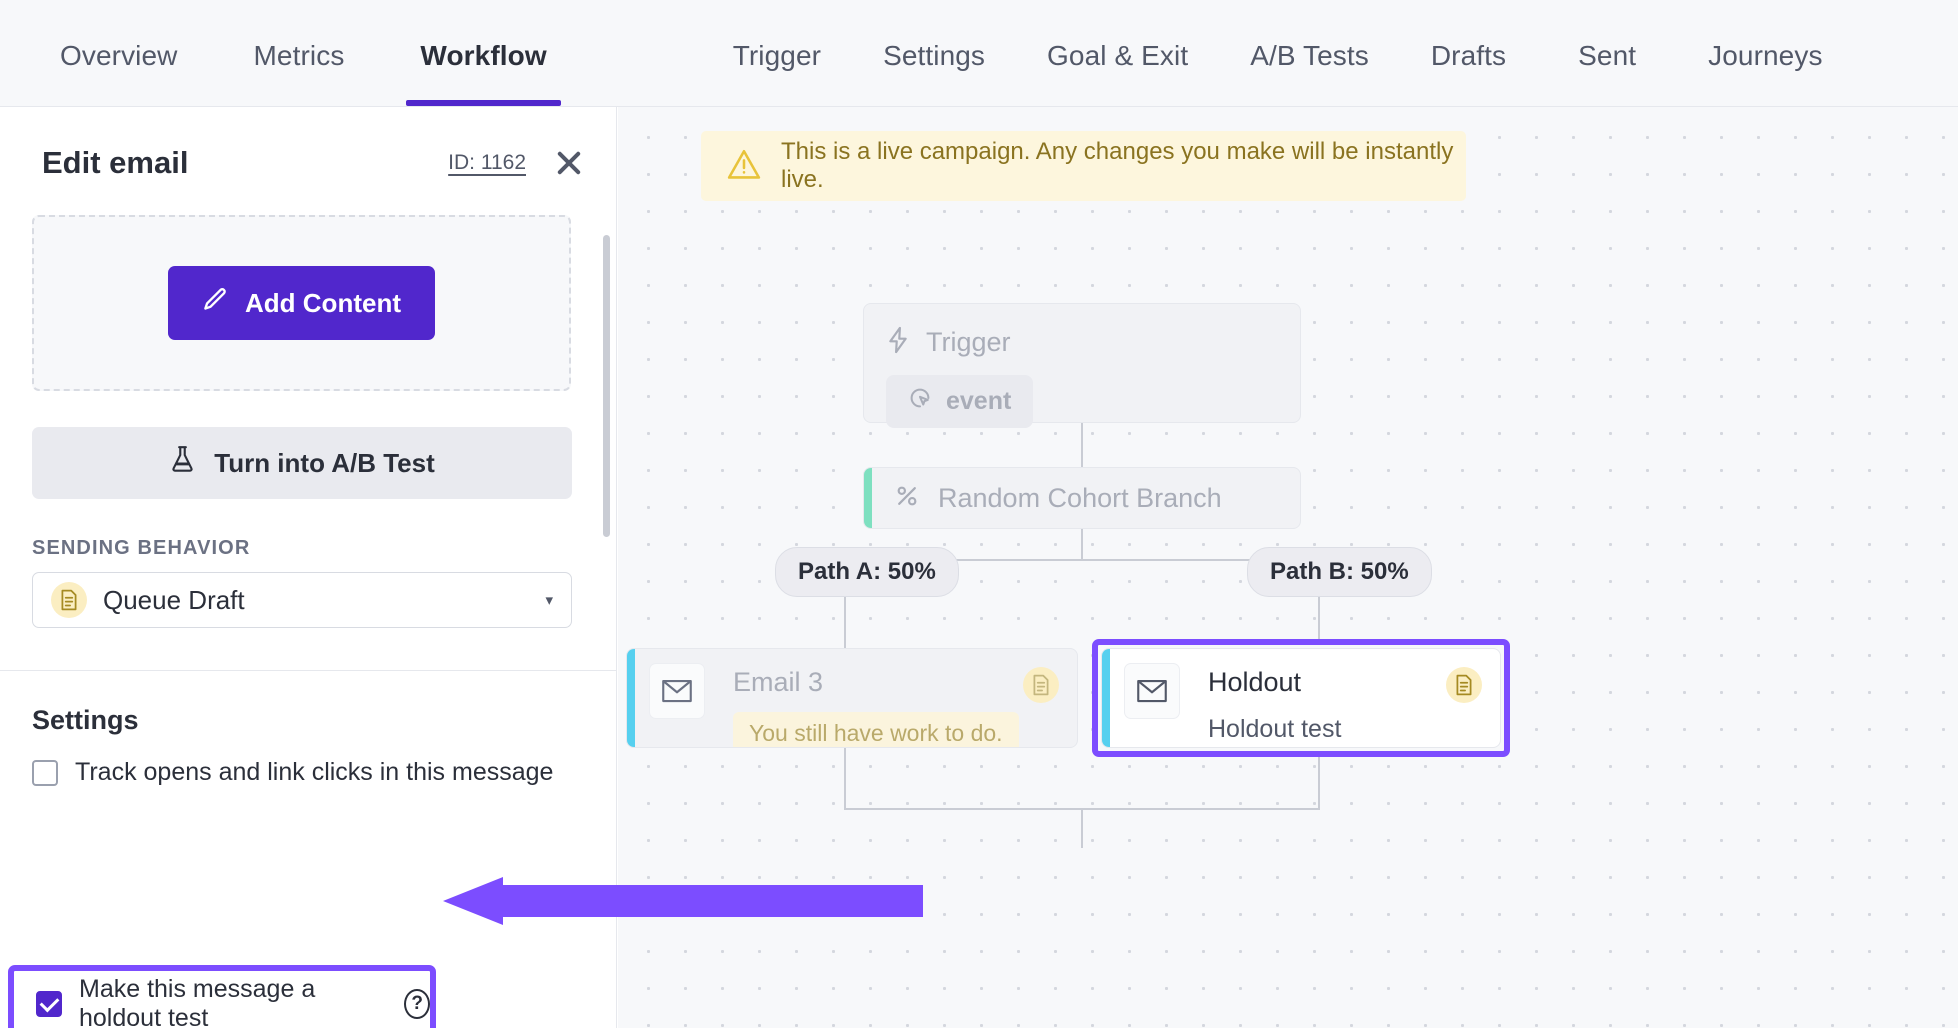 This screenshot has width=1958, height=1028. Describe the element at coordinates (1607, 73) in the screenshot. I see `tab-sent: Sent` at that location.